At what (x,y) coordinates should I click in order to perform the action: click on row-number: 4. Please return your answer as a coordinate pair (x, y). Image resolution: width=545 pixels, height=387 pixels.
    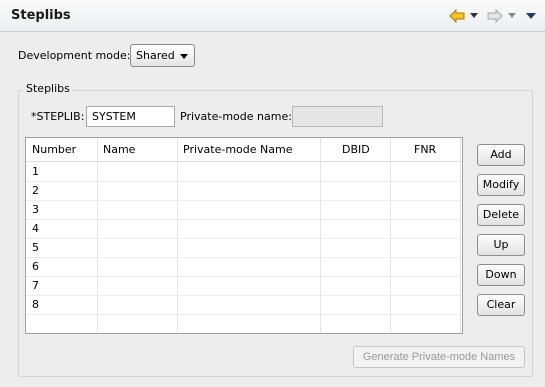
    Looking at the image, I should click on (35, 228).